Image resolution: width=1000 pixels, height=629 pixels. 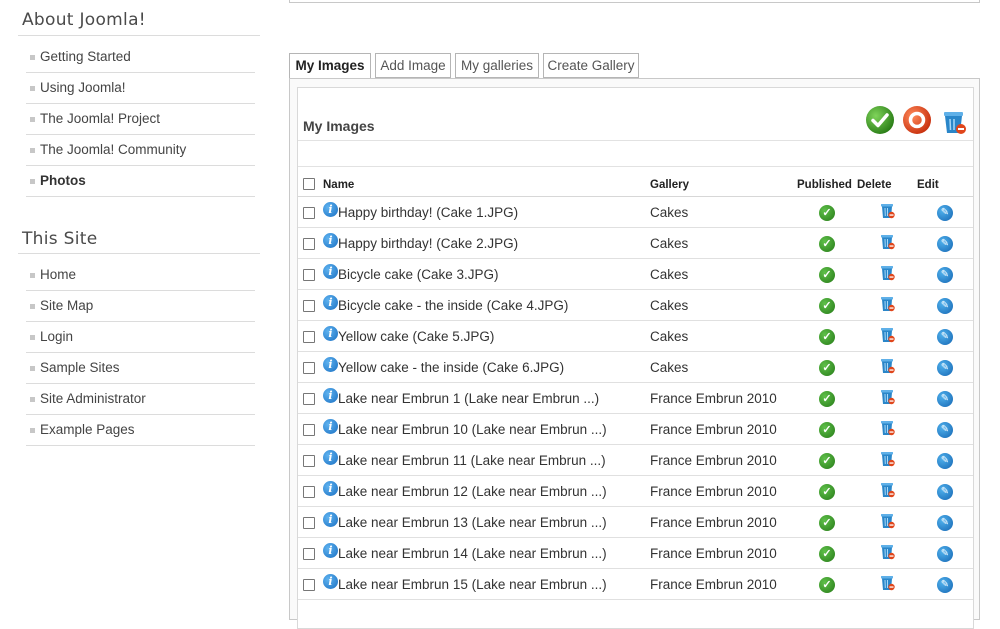 I want to click on image-name: Happy birthday! (Cake 1.JPG), so click(x=428, y=212).